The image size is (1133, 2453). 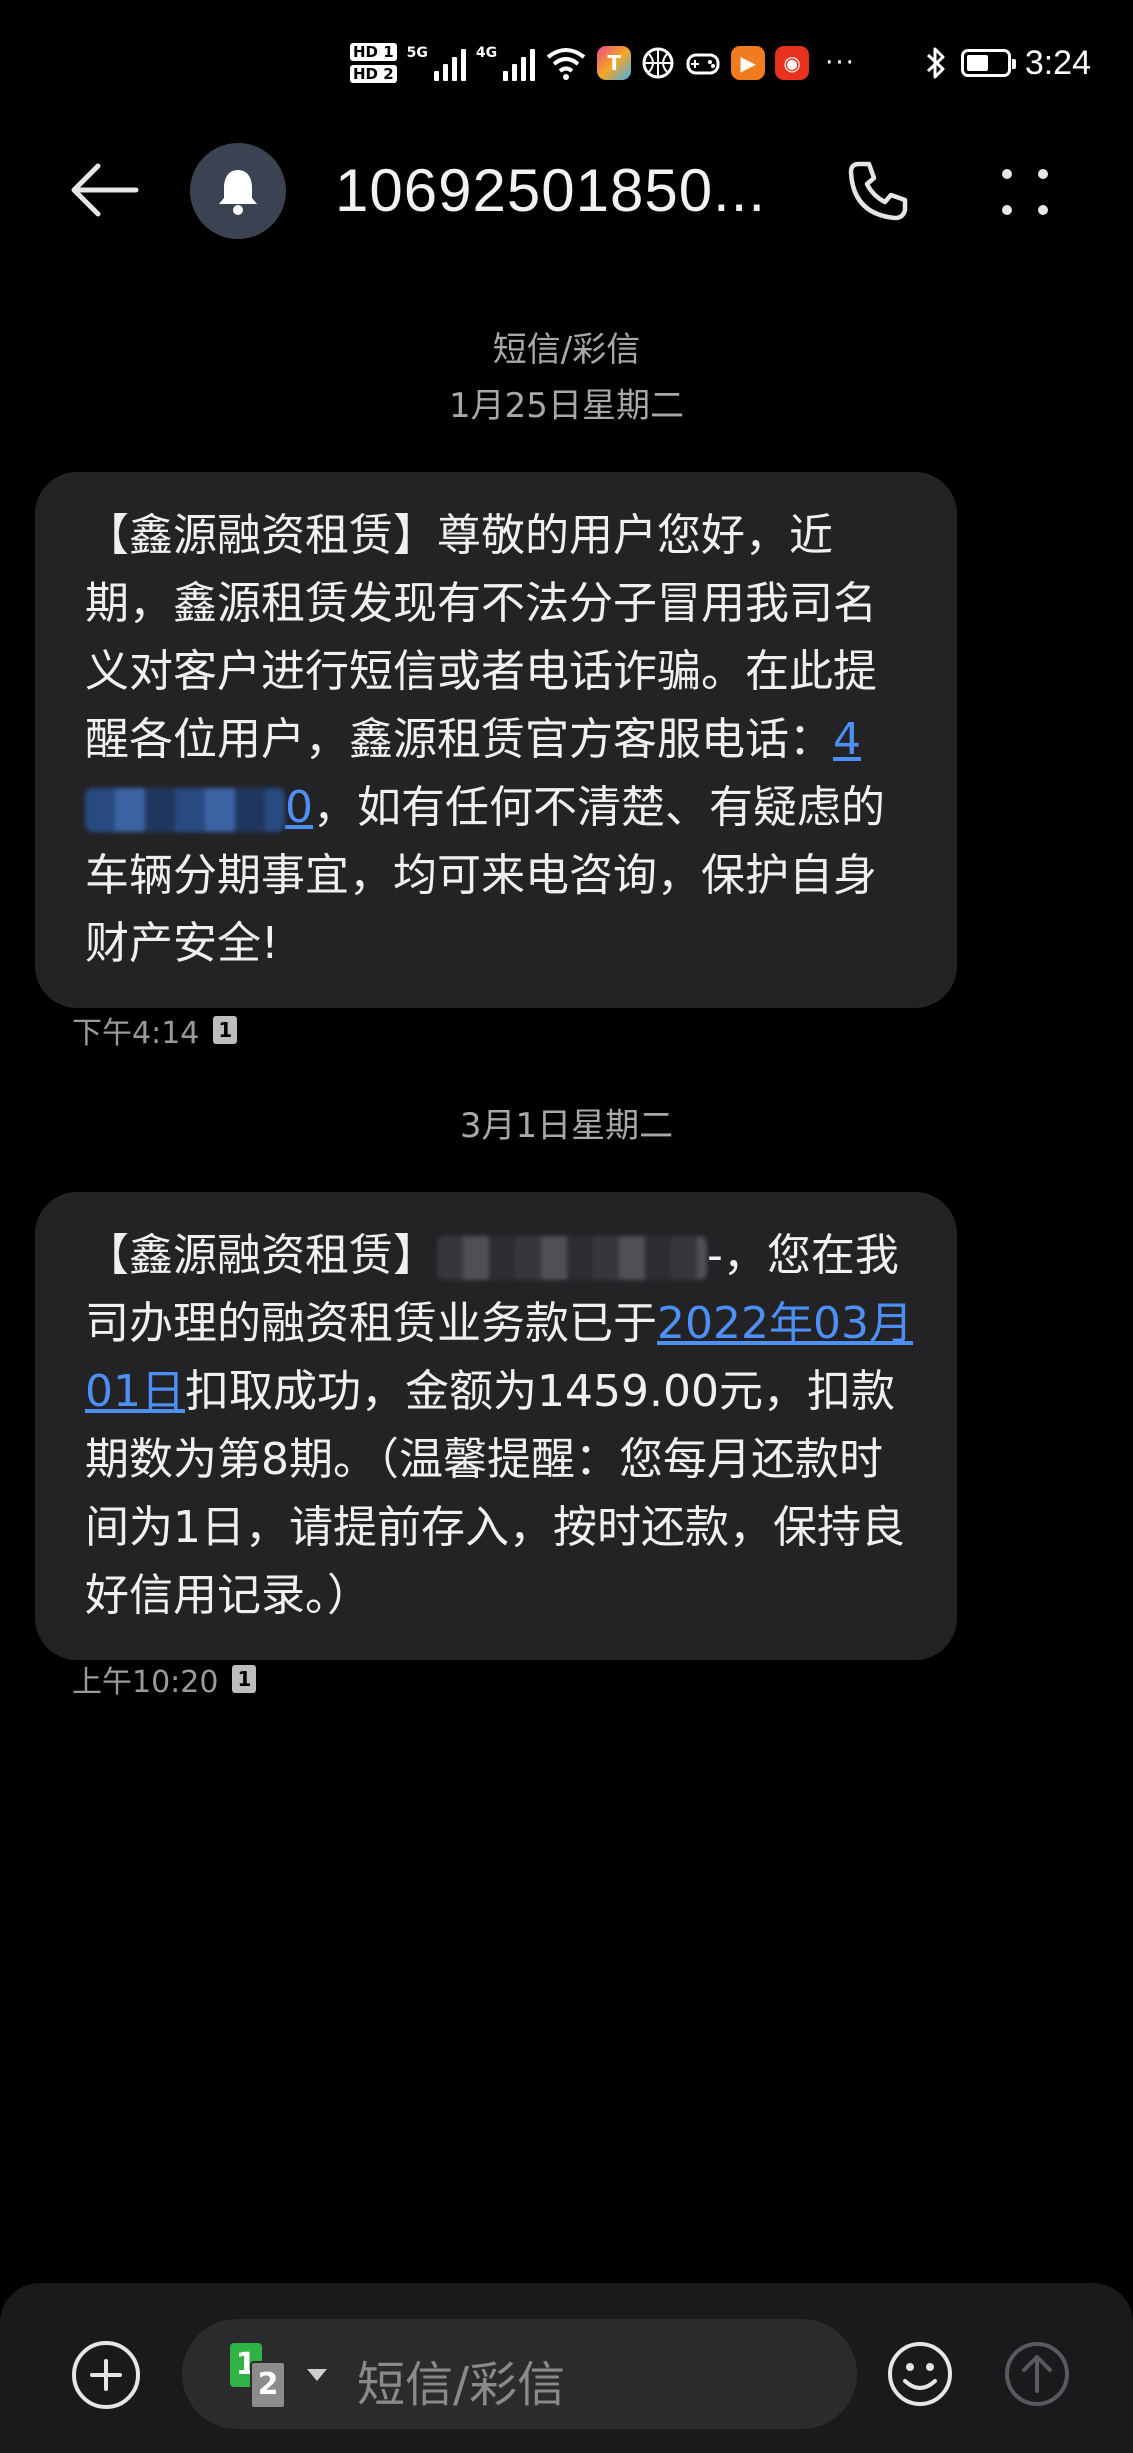 I want to click on date-header-2: 3月1日星期二, so click(x=566, y=1126).